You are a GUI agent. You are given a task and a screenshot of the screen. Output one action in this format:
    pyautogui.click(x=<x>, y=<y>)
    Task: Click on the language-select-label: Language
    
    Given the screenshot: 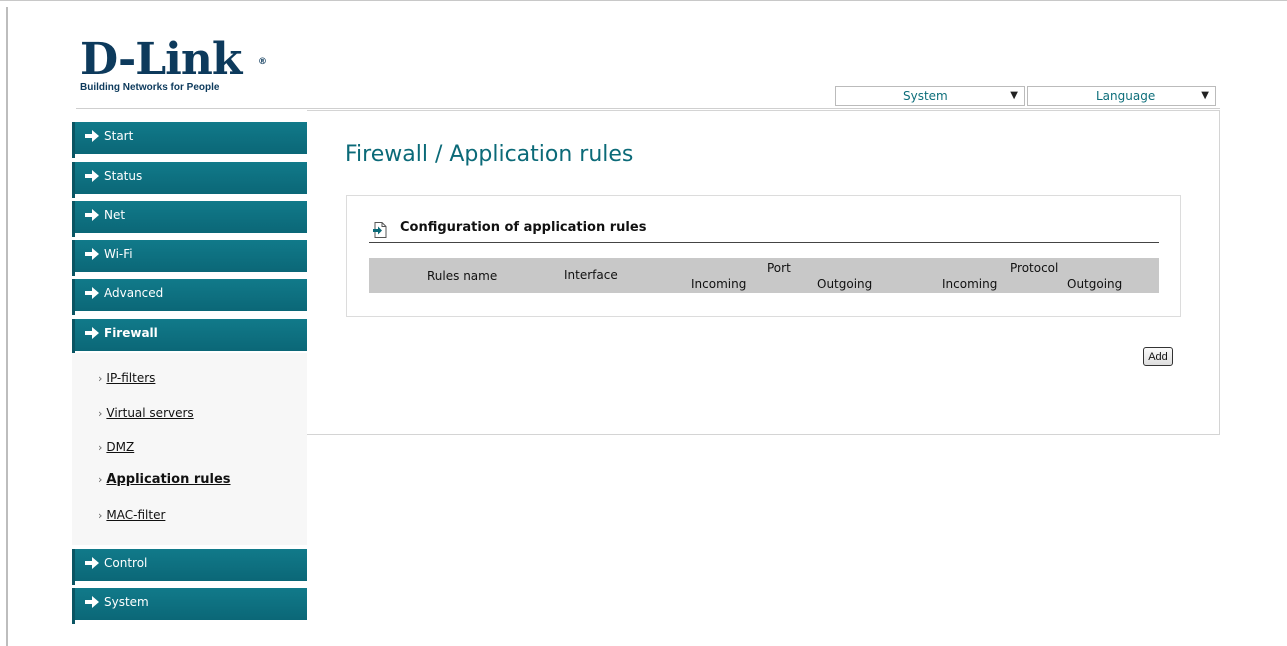 What is the action you would take?
    pyautogui.click(x=1126, y=96)
    